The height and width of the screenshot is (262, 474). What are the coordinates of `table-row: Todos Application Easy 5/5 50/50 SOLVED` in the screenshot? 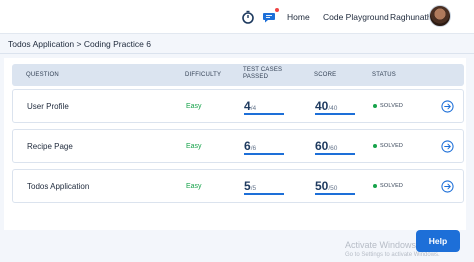 It's located at (238, 186).